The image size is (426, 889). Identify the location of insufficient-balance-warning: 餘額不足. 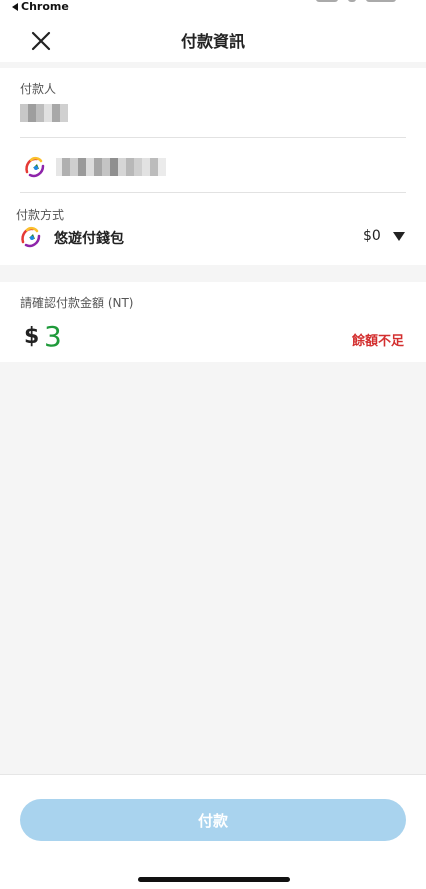
(378, 341).